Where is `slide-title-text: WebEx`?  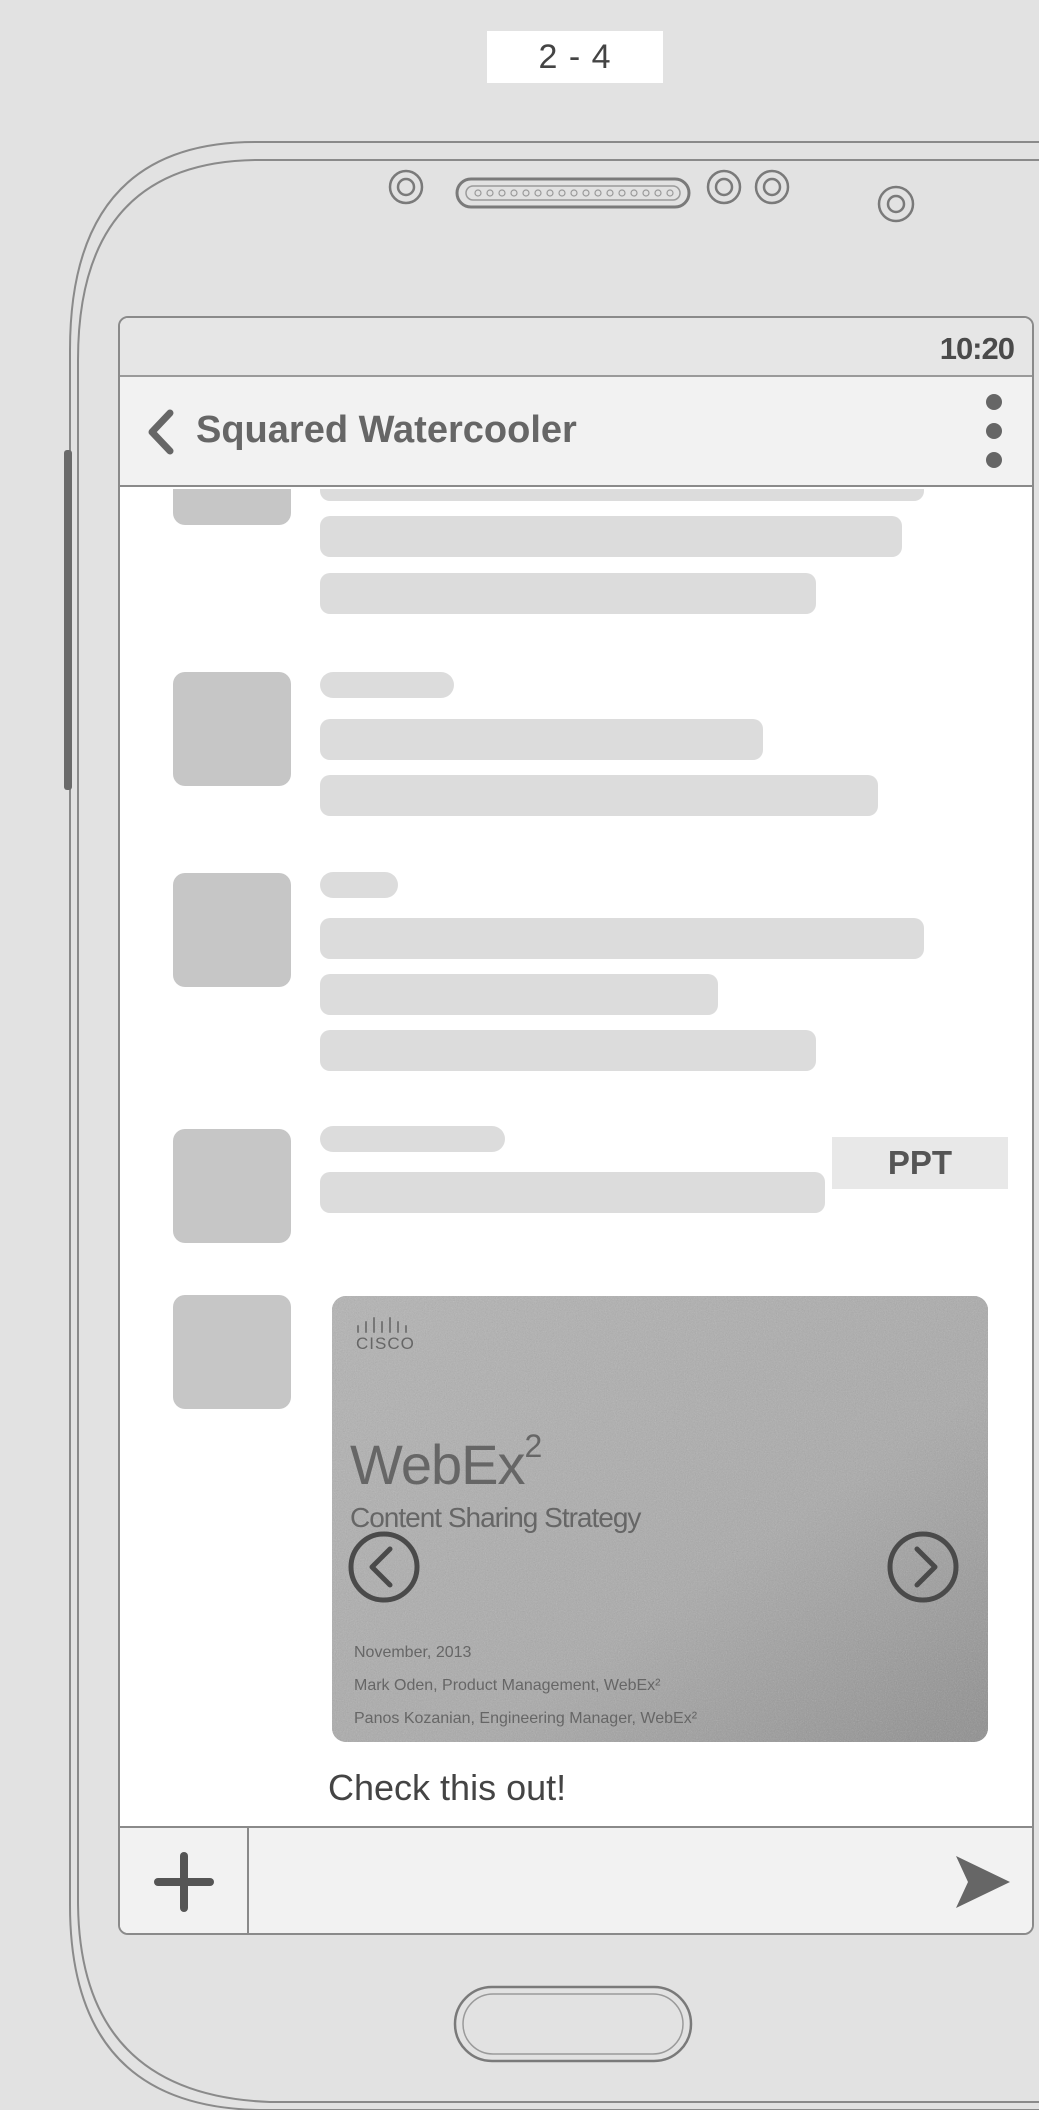
slide-title-text: WebEx is located at coordinates (437, 1464).